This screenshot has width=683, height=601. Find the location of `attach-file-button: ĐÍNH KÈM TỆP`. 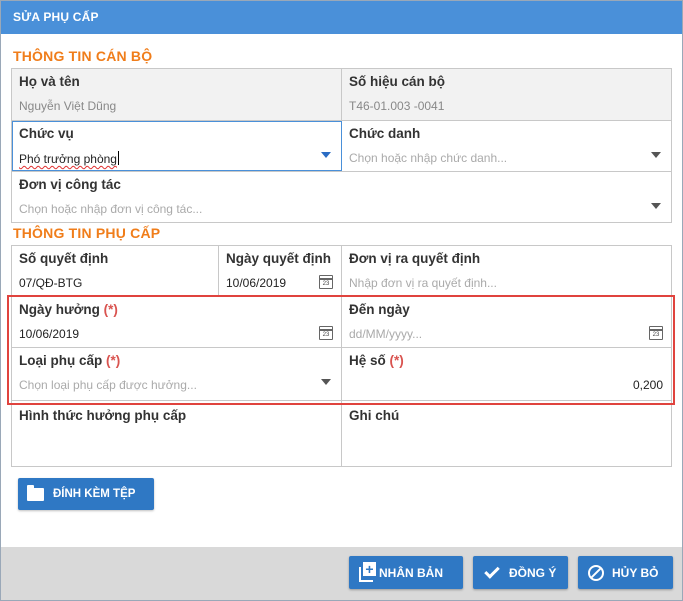

attach-file-button: ĐÍNH KÈM TỆP is located at coordinates (86, 494).